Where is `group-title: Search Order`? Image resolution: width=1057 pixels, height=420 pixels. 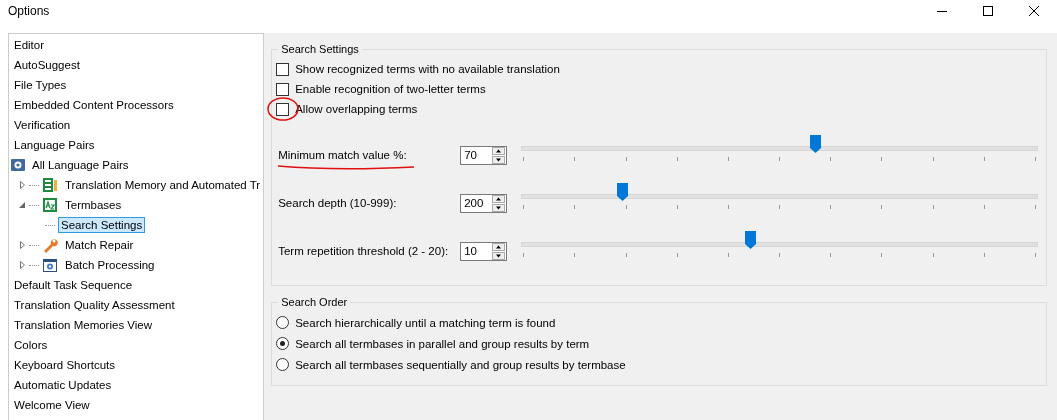 group-title: Search Order is located at coordinates (314, 302).